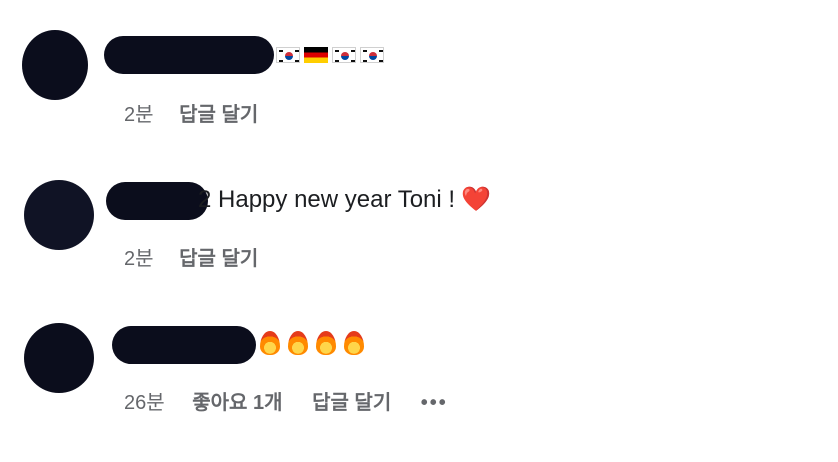  Describe the element at coordinates (286, 403) in the screenshot. I see `comment-meta: 26분 좋아요 1개 답글 달기 •••` at that location.